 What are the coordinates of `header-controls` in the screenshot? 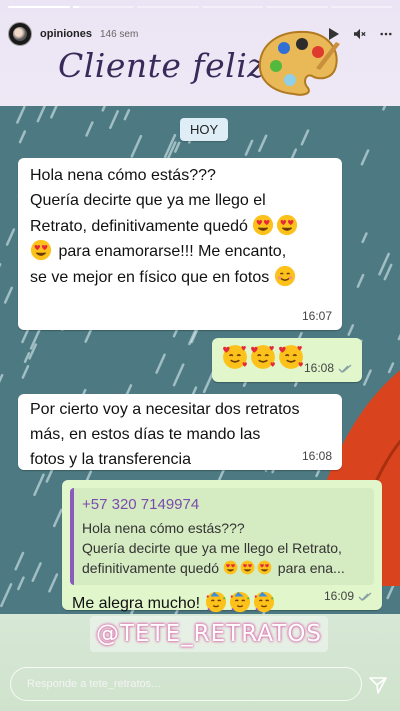 It's located at (360, 34).